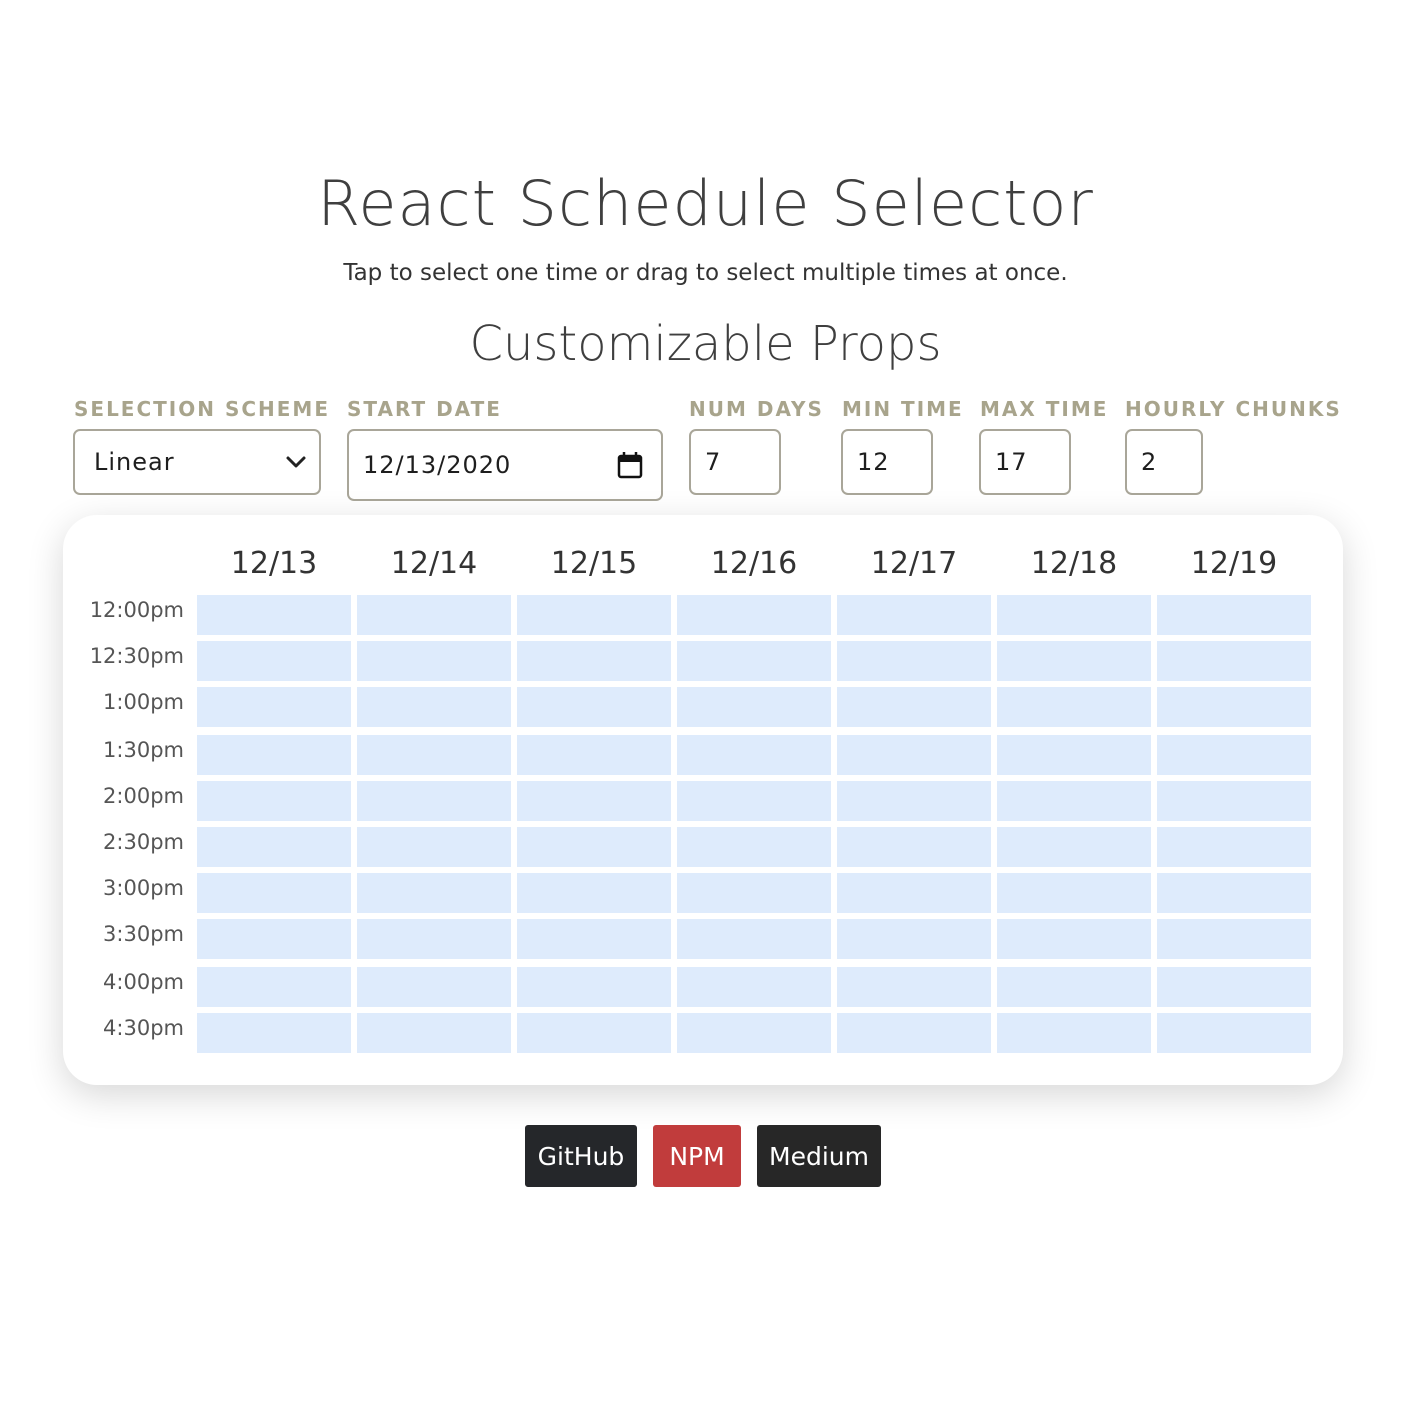 Image resolution: width=1411 pixels, height=1411 pixels. I want to click on time-label: 12:00pm, so click(136, 610).